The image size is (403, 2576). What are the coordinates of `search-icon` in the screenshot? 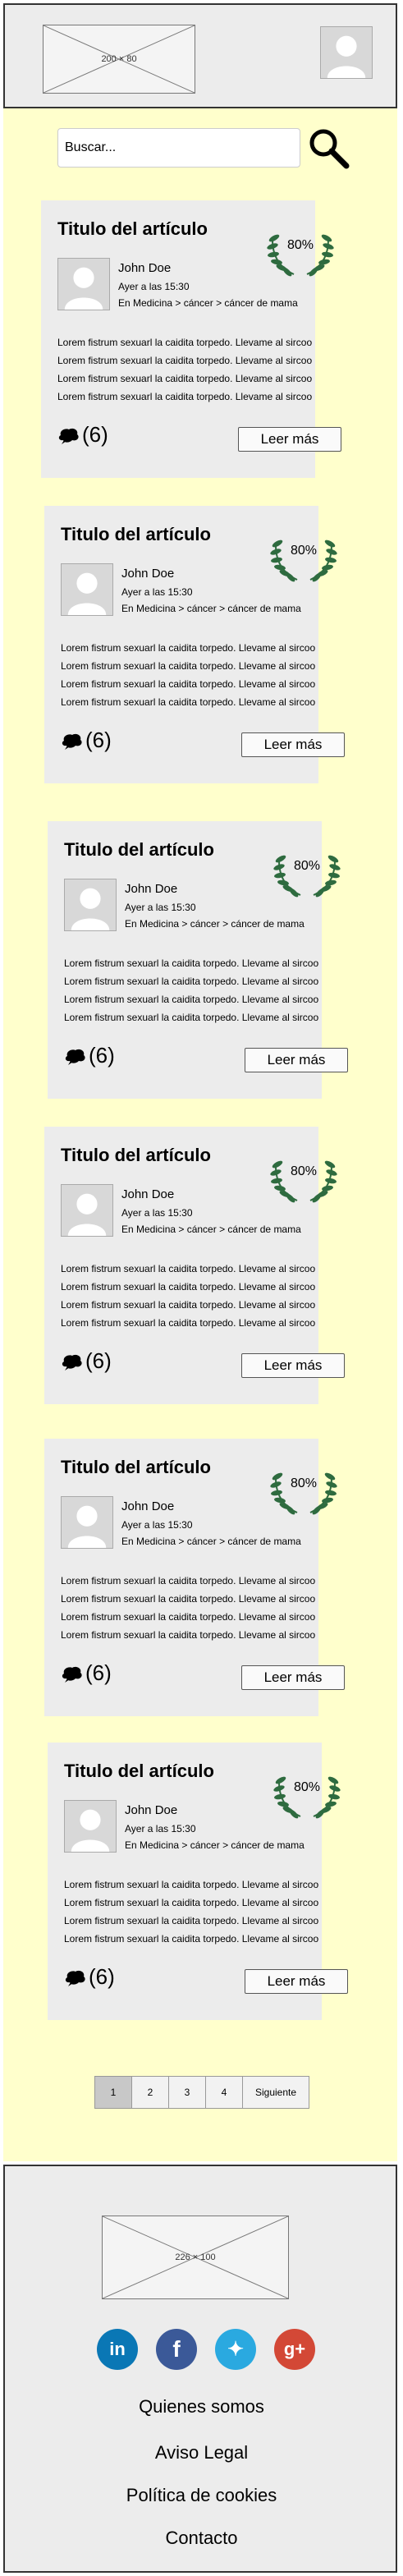 It's located at (328, 148).